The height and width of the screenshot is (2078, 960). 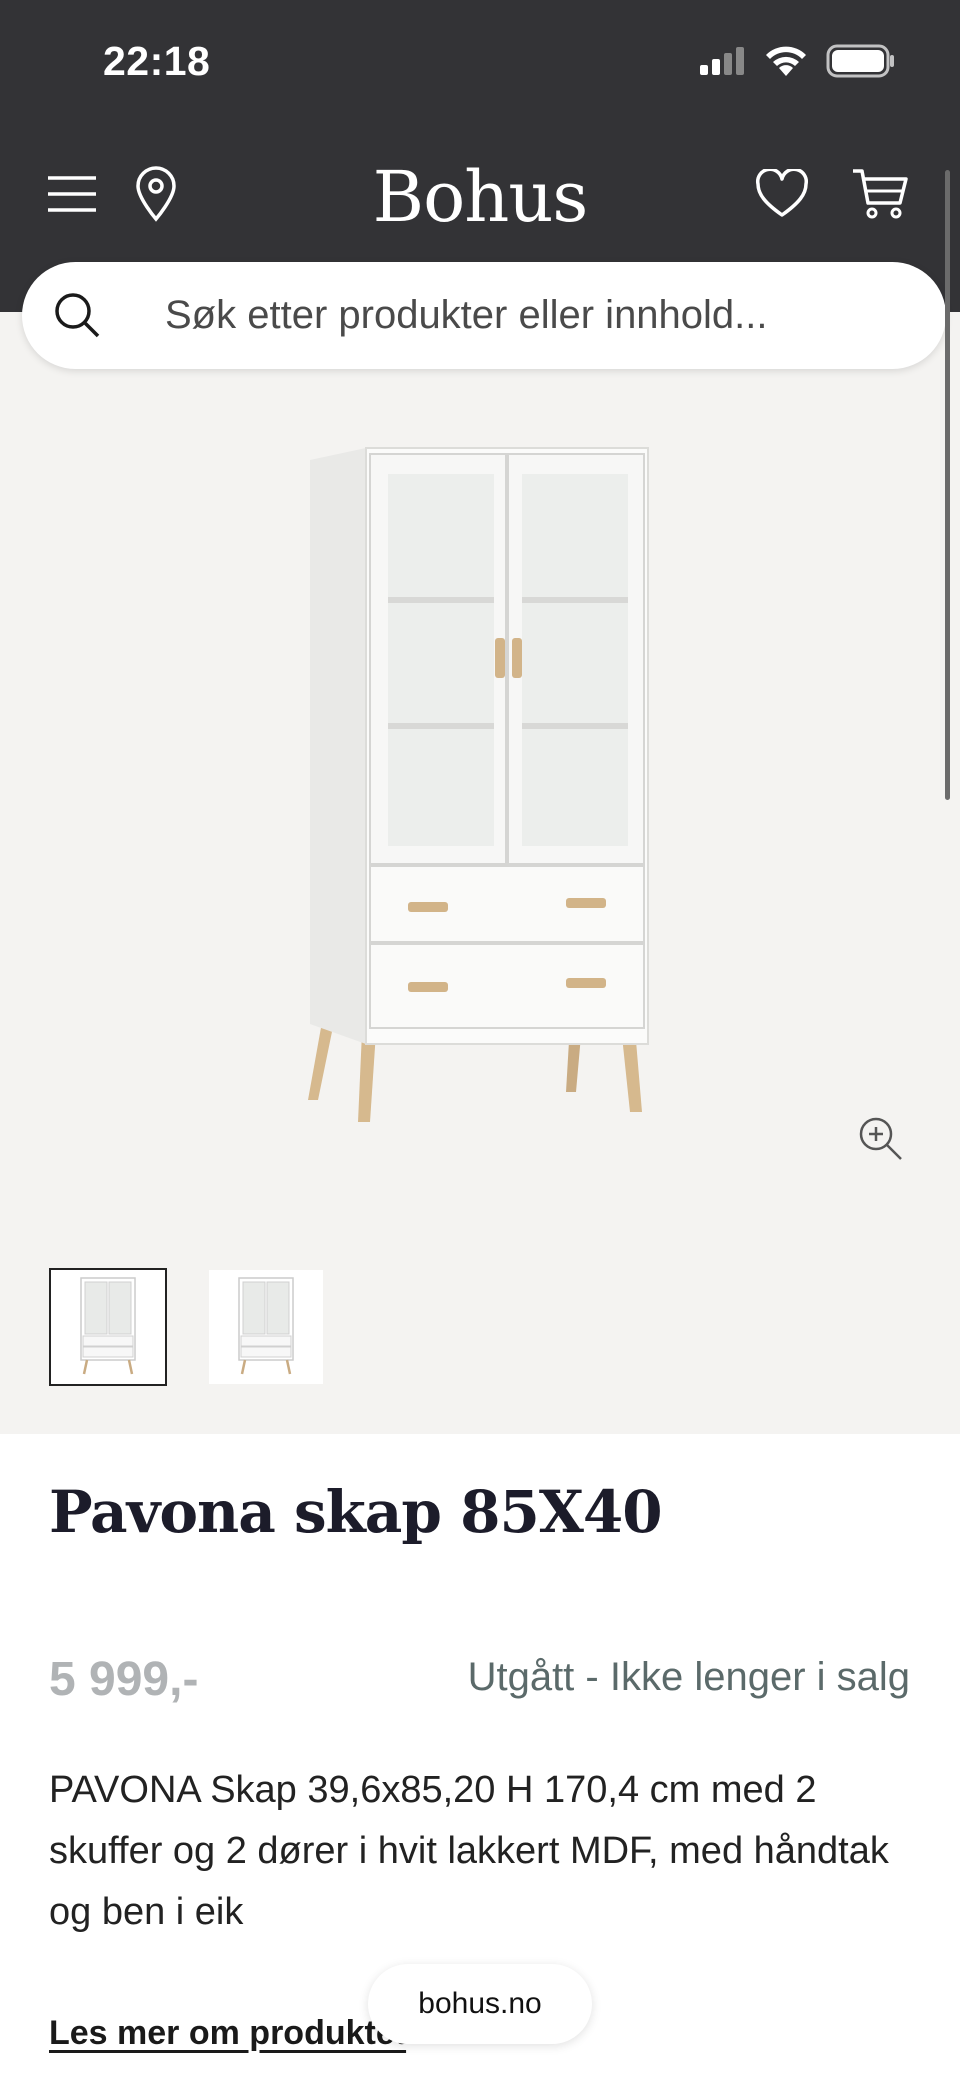 What do you see at coordinates (480, 2004) in the screenshot?
I see `browser-url-pill: bohus.no` at bounding box center [480, 2004].